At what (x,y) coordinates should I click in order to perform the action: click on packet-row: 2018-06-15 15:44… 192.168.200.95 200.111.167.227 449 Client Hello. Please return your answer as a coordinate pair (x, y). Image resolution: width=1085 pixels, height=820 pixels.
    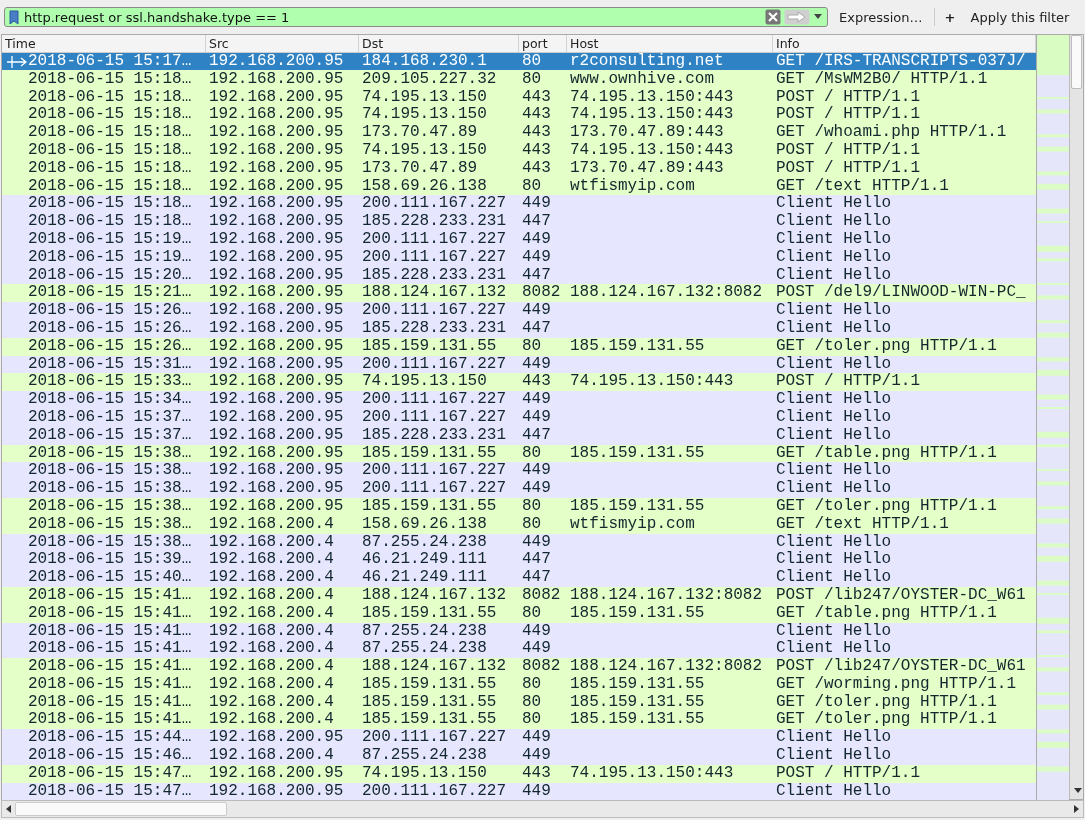
    Looking at the image, I should click on (519, 738).